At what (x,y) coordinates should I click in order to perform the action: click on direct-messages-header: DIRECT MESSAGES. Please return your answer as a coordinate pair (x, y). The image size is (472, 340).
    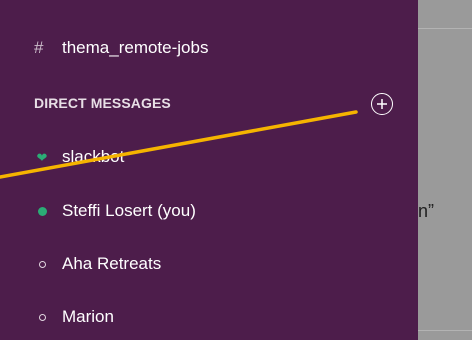
    Looking at the image, I should click on (102, 103).